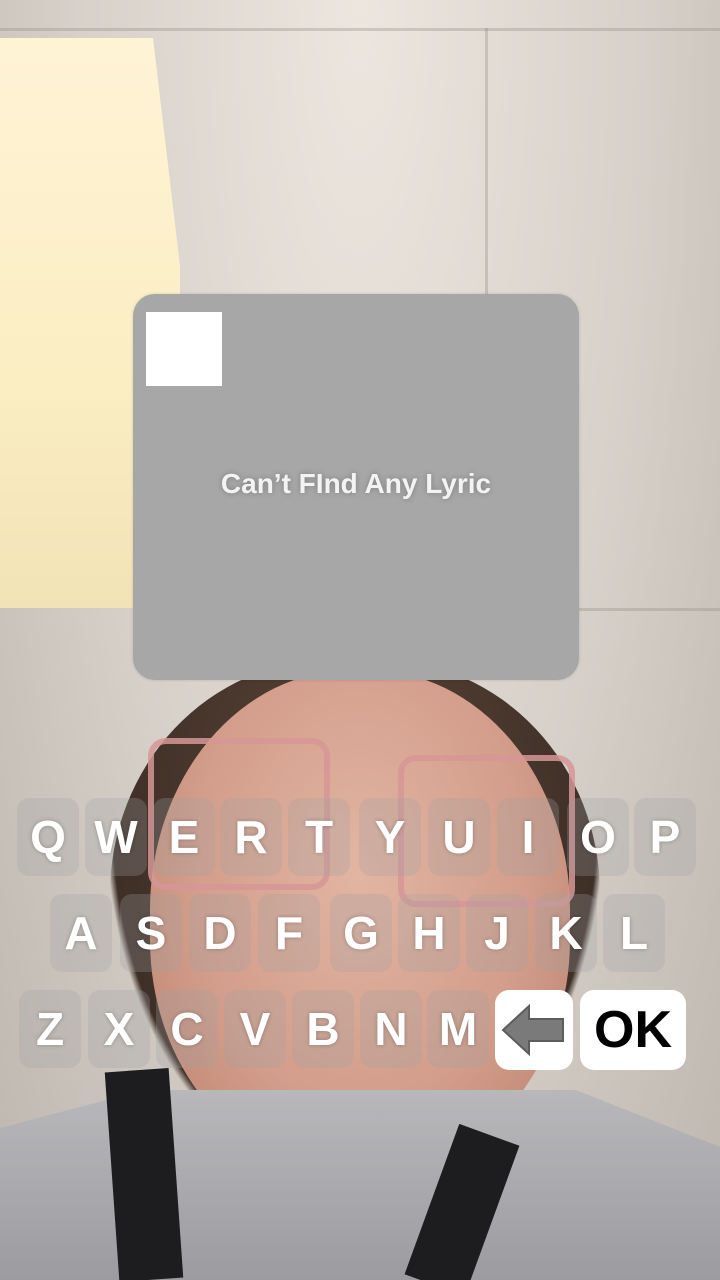 The width and height of the screenshot is (720, 1280). What do you see at coordinates (119, 1029) in the screenshot?
I see `key-x: X` at bounding box center [119, 1029].